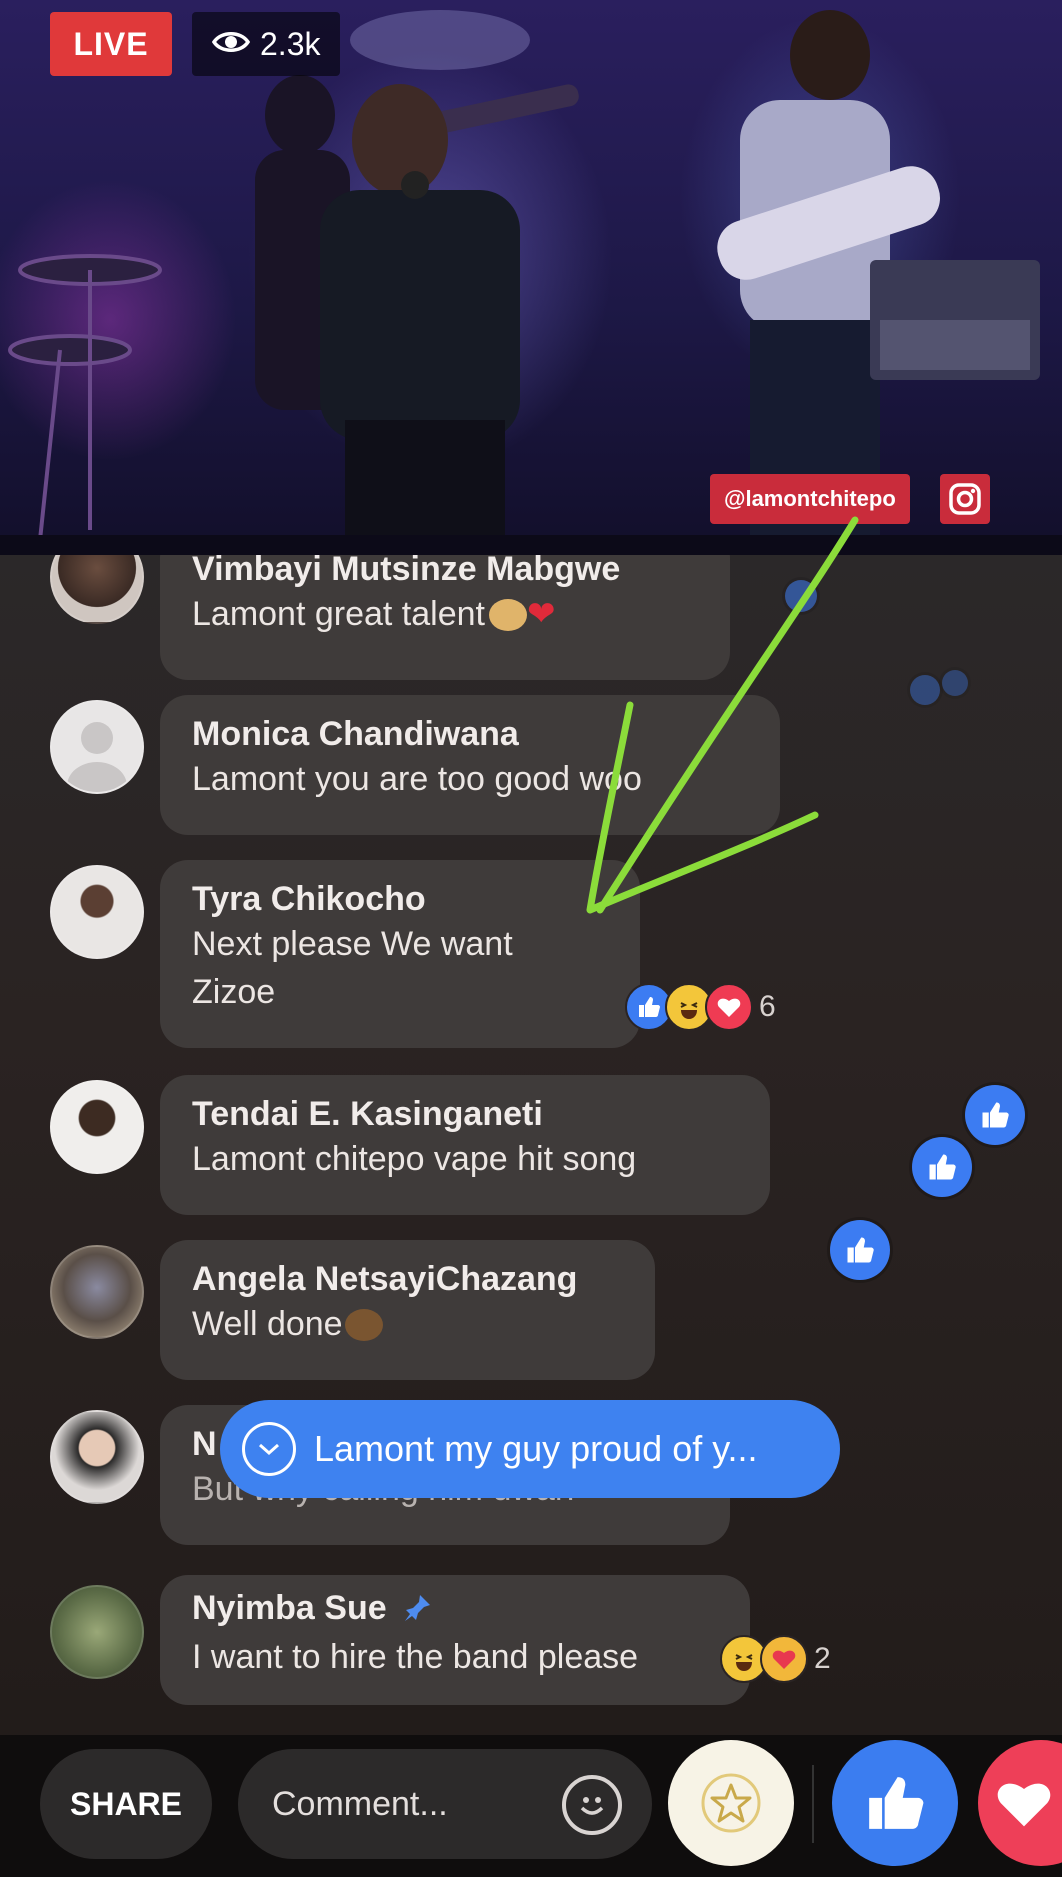 This screenshot has height=1877, width=1062. What do you see at coordinates (445, 572) in the screenshot?
I see `comment-author: Vimbayi Mutsinze Mabgwe` at bounding box center [445, 572].